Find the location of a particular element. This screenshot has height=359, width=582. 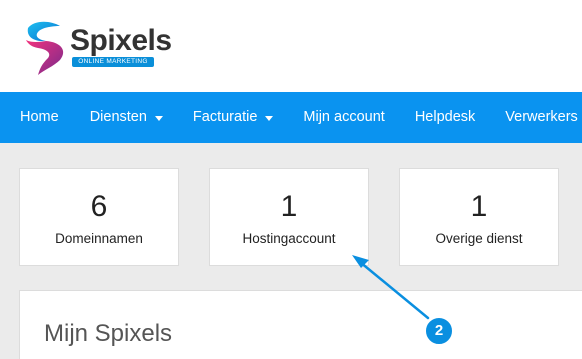

brand-name: Spixels is located at coordinates (121, 40).